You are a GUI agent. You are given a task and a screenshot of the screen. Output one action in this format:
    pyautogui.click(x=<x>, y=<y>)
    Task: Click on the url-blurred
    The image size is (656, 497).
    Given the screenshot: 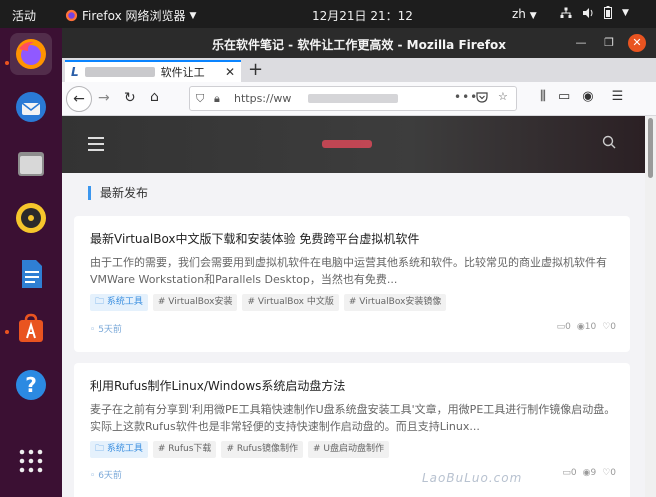 What is the action you would take?
    pyautogui.click(x=353, y=98)
    